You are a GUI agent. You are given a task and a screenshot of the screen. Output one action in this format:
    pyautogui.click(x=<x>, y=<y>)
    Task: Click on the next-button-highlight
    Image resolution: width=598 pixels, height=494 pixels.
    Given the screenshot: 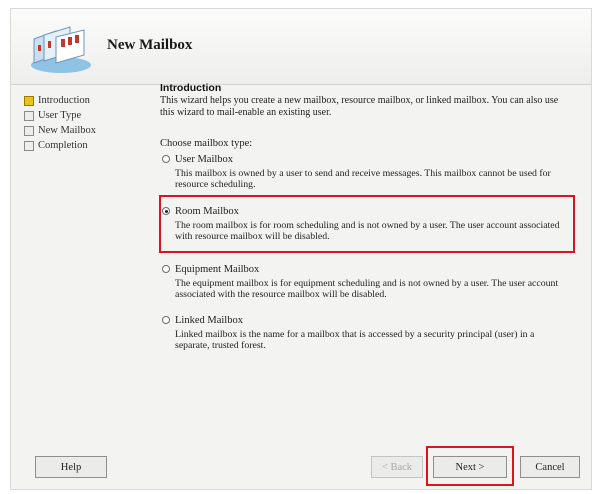 What is the action you would take?
    pyautogui.click(x=470, y=466)
    